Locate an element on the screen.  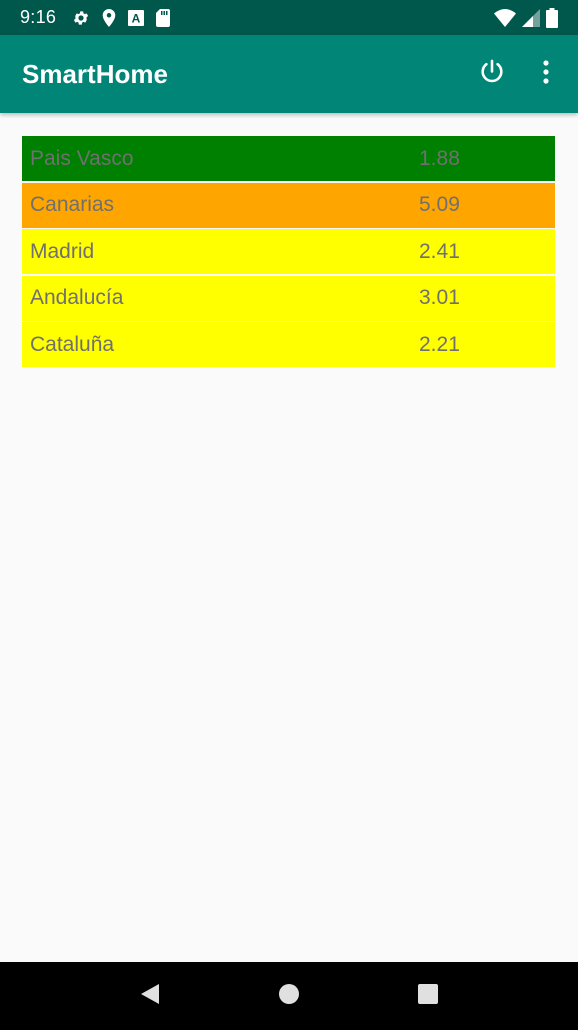
power-icon is located at coordinates (492, 74).